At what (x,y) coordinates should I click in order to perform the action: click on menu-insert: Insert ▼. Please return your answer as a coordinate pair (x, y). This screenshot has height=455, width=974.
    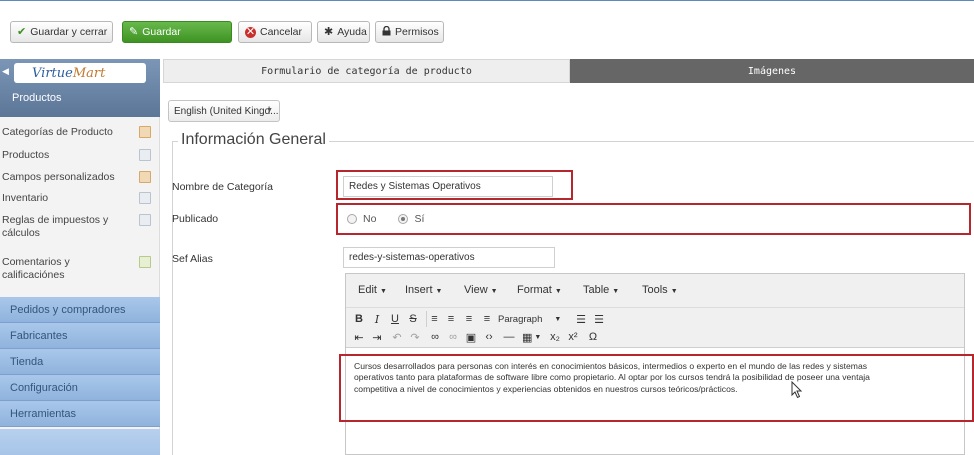
    Looking at the image, I should click on (423, 290).